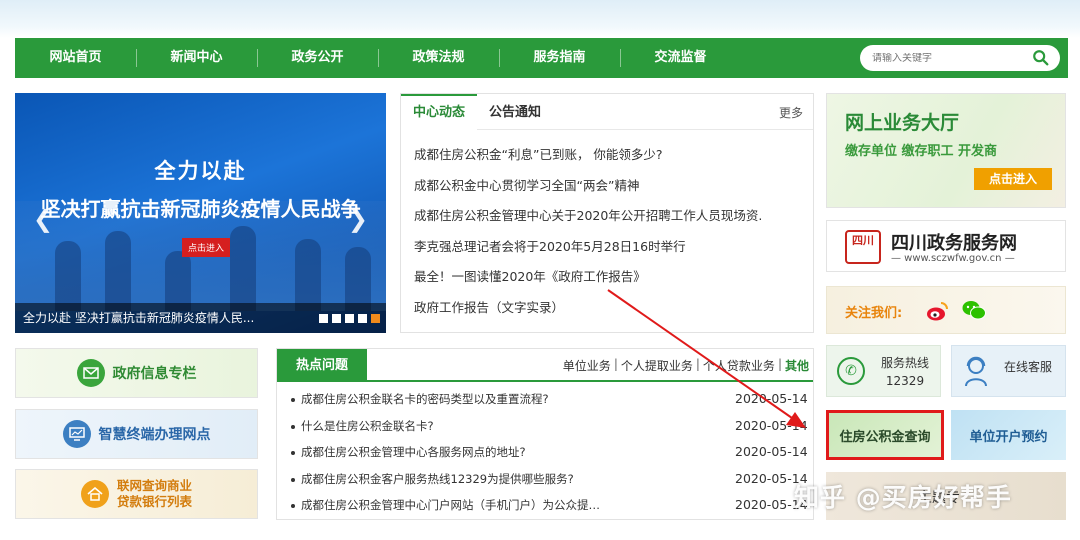  I want to click on banner-enter-button: 点击进入, so click(206, 247).